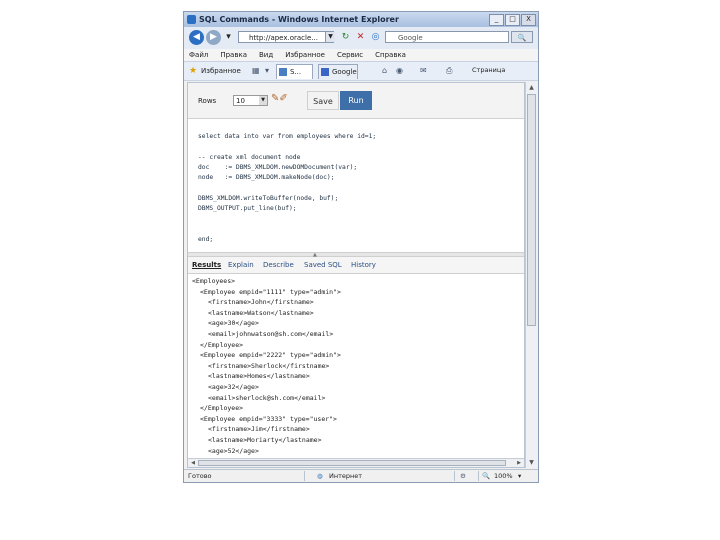  I want to click on search-button: 🔍, so click(522, 37).